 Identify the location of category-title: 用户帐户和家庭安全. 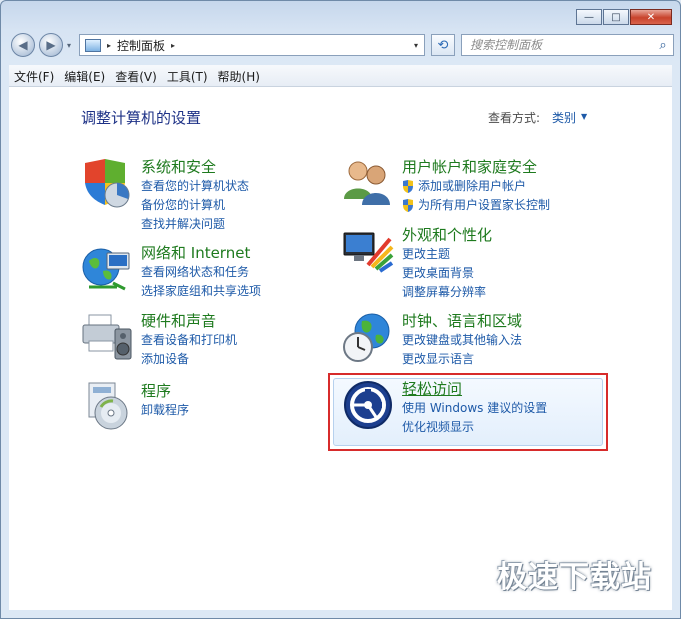
(476, 167).